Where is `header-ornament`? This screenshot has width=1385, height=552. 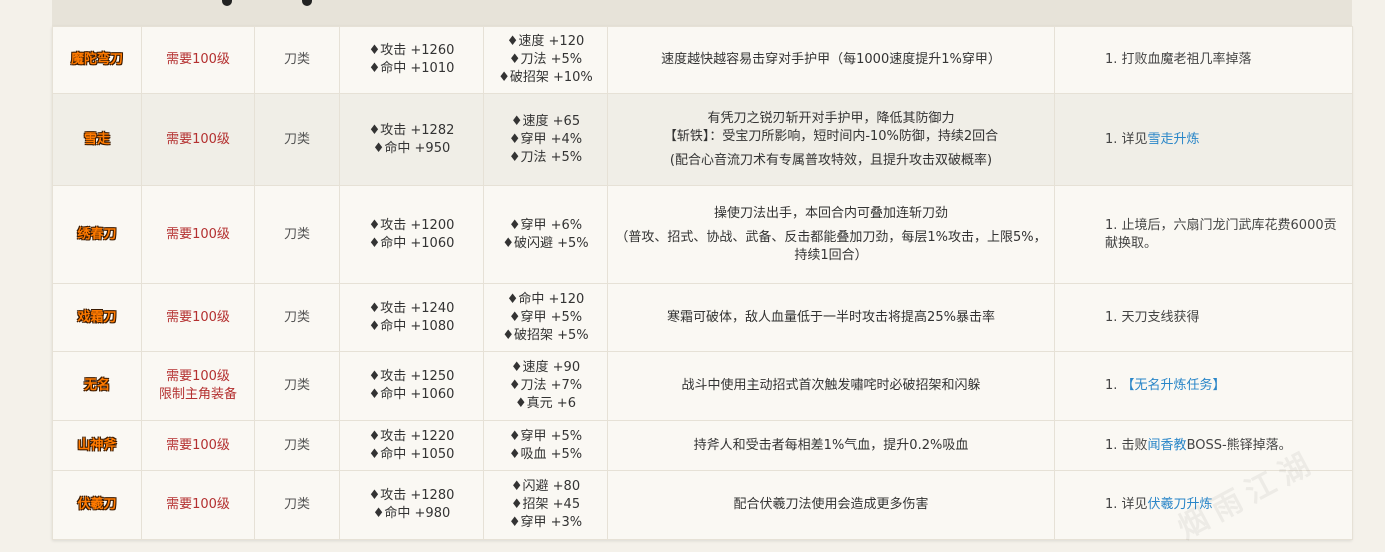
header-ornament is located at coordinates (227, 3).